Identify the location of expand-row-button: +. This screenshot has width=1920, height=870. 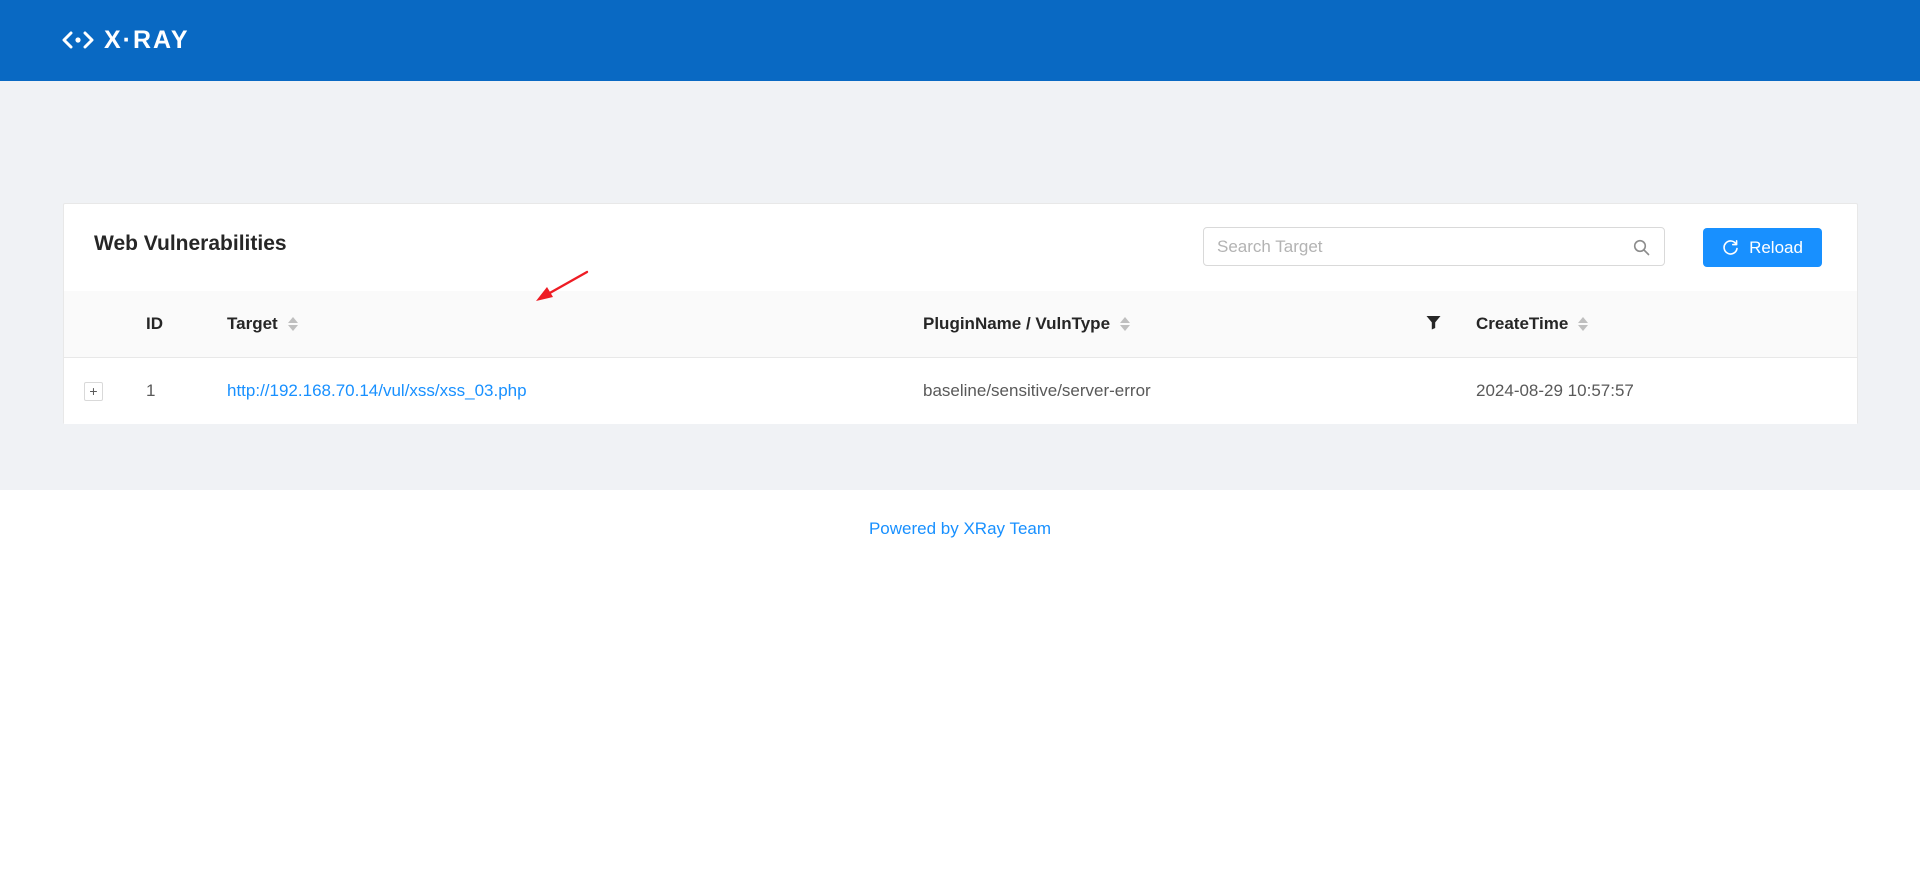
(93, 391).